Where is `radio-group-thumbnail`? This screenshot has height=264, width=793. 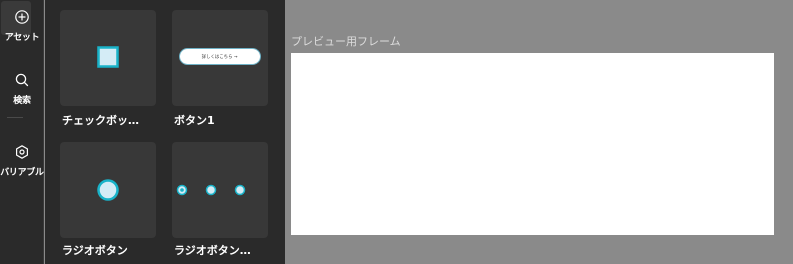
radio-group-thumbnail is located at coordinates (211, 190).